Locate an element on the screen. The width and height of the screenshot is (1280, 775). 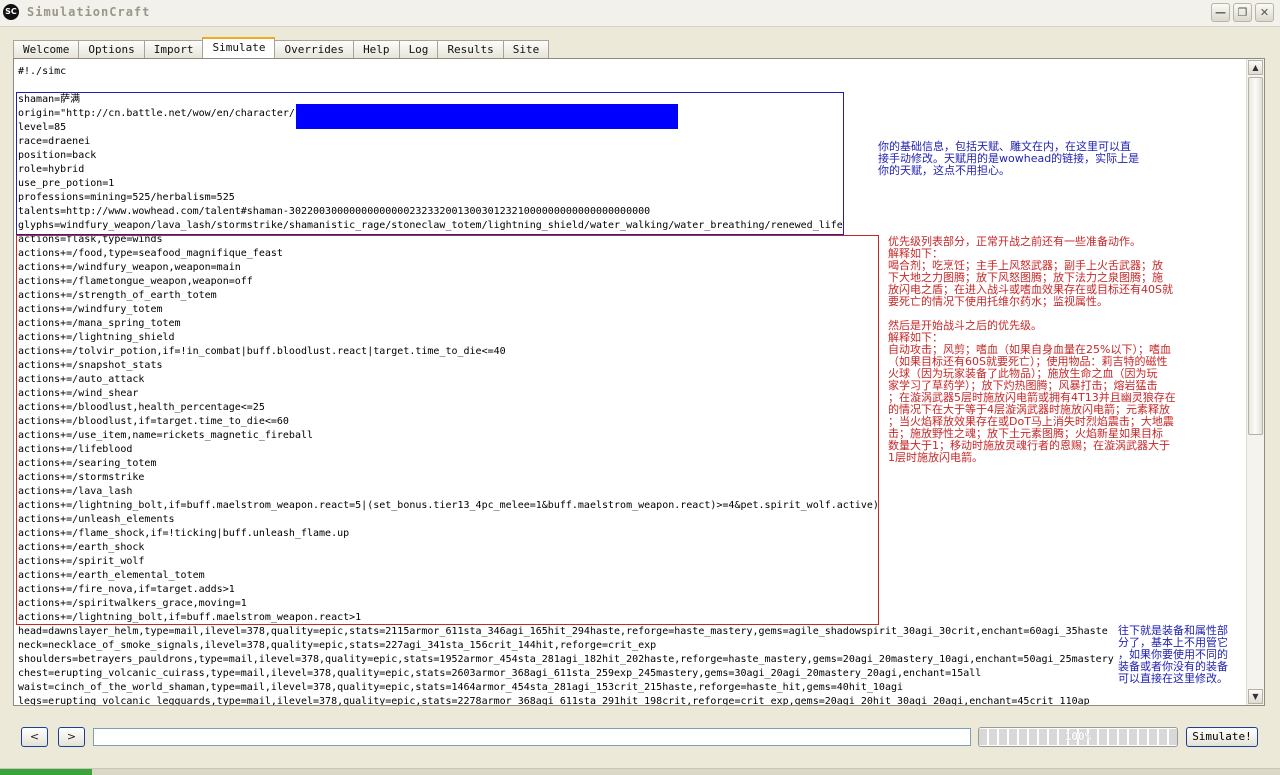
close-button: ✕ is located at coordinates (1264, 12).